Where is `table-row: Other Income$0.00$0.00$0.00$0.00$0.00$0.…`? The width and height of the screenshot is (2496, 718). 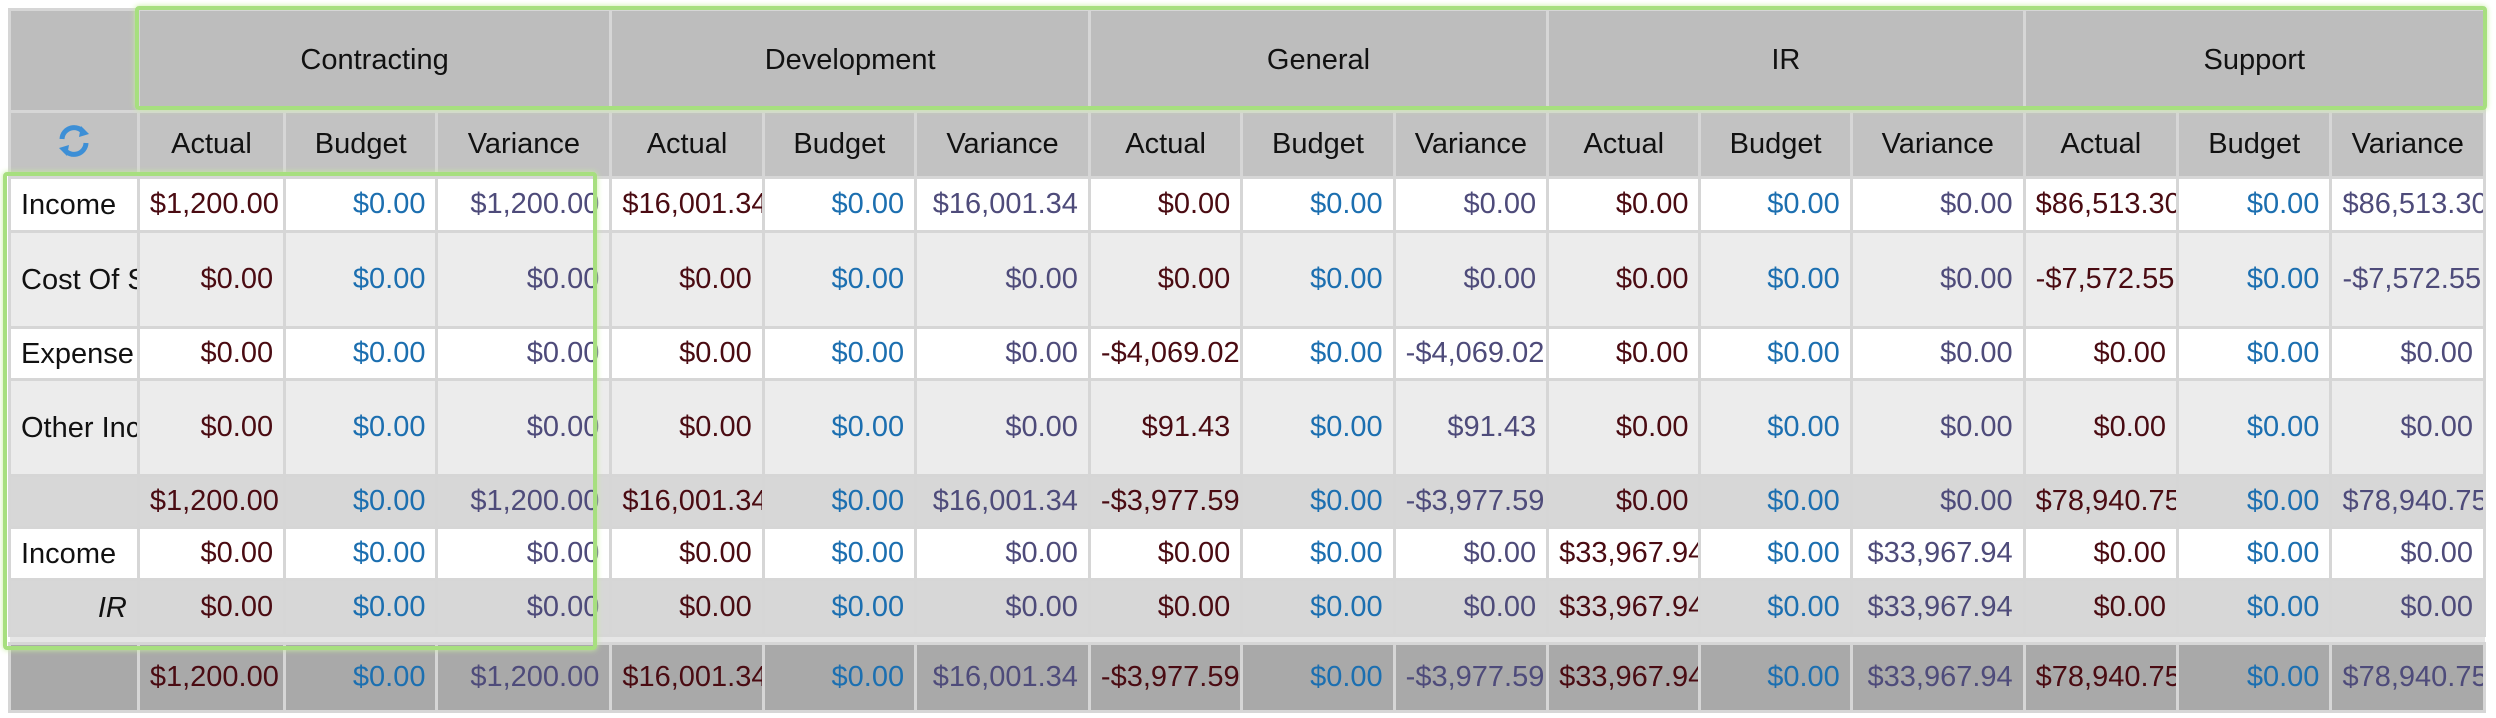 table-row: Other Income$0.00$0.00$0.00$0.00$0.00$0.… is located at coordinates (1247, 427).